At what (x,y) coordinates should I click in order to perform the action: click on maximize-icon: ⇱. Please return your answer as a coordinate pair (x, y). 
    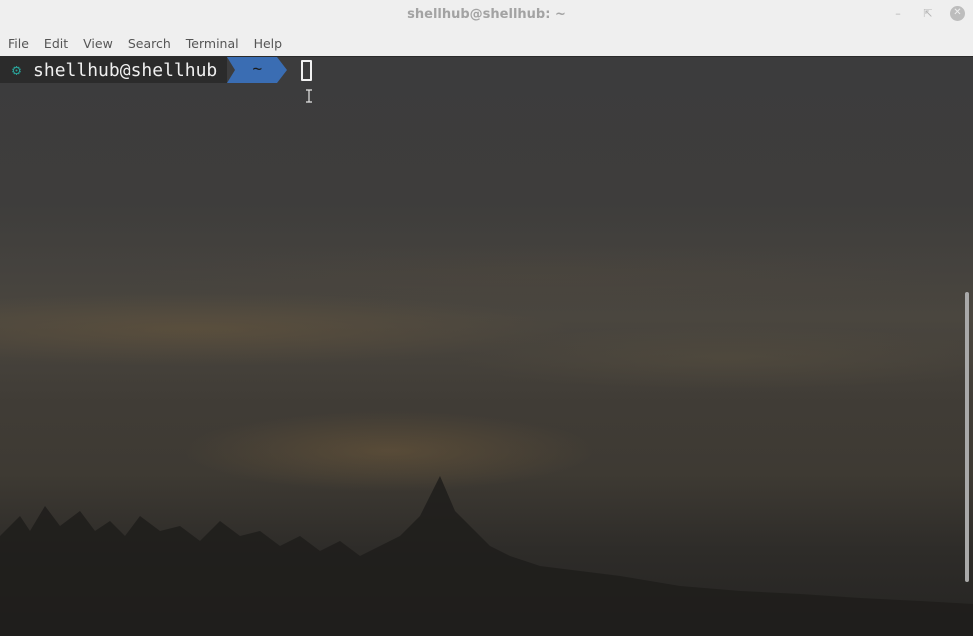
    Looking at the image, I should click on (928, 13).